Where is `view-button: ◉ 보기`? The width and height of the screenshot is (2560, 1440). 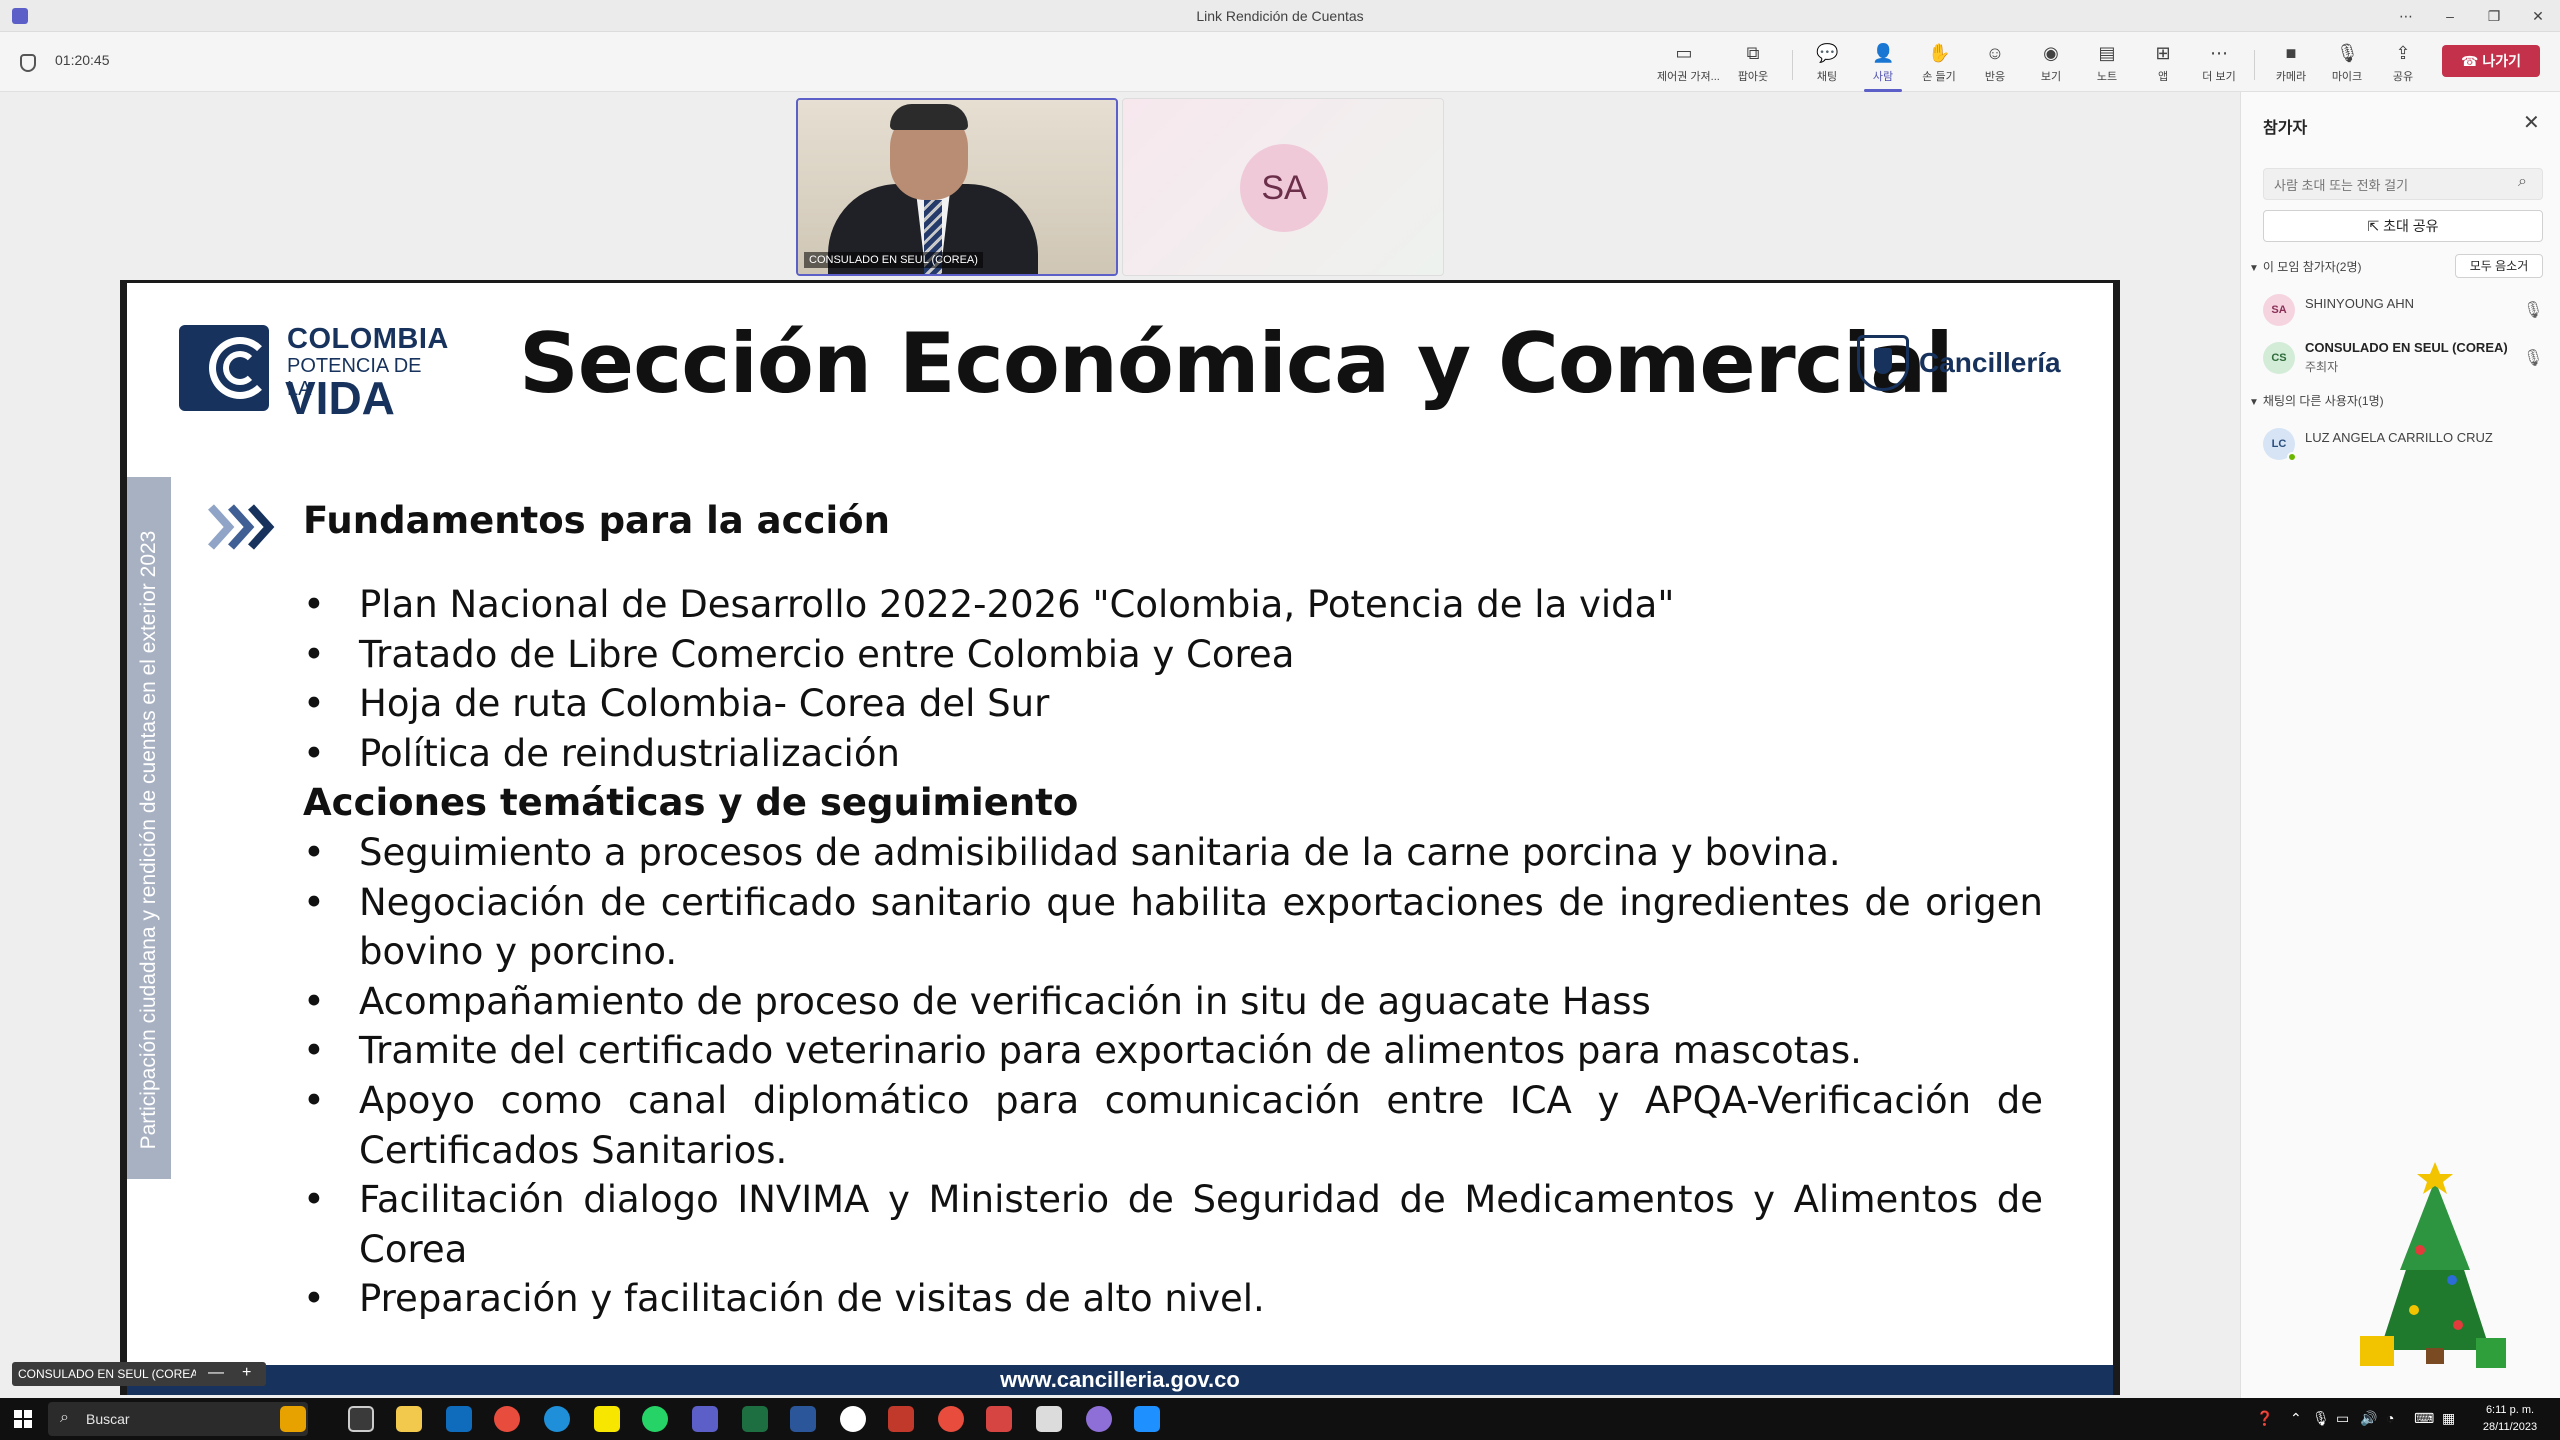
view-button: ◉ 보기 is located at coordinates (2051, 64).